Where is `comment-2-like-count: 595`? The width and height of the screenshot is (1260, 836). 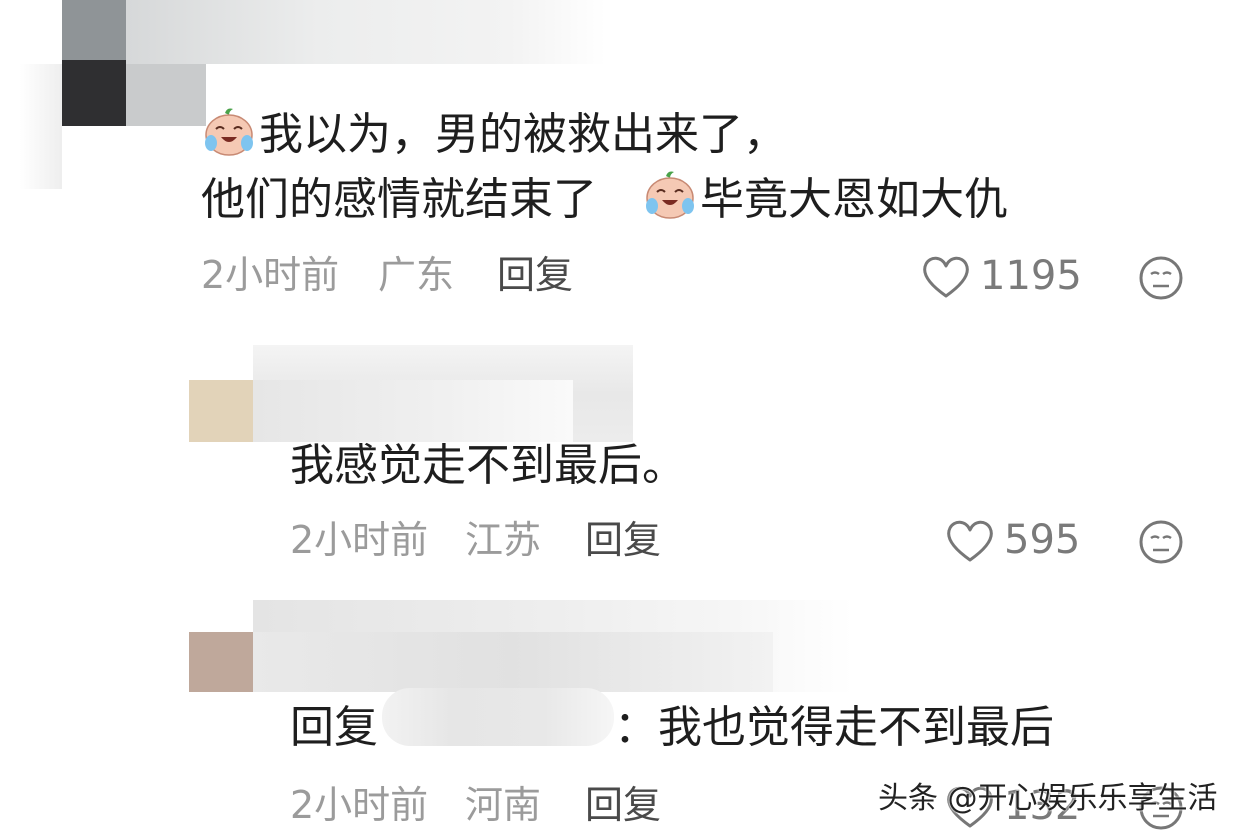 comment-2-like-count: 595 is located at coordinates (1042, 540).